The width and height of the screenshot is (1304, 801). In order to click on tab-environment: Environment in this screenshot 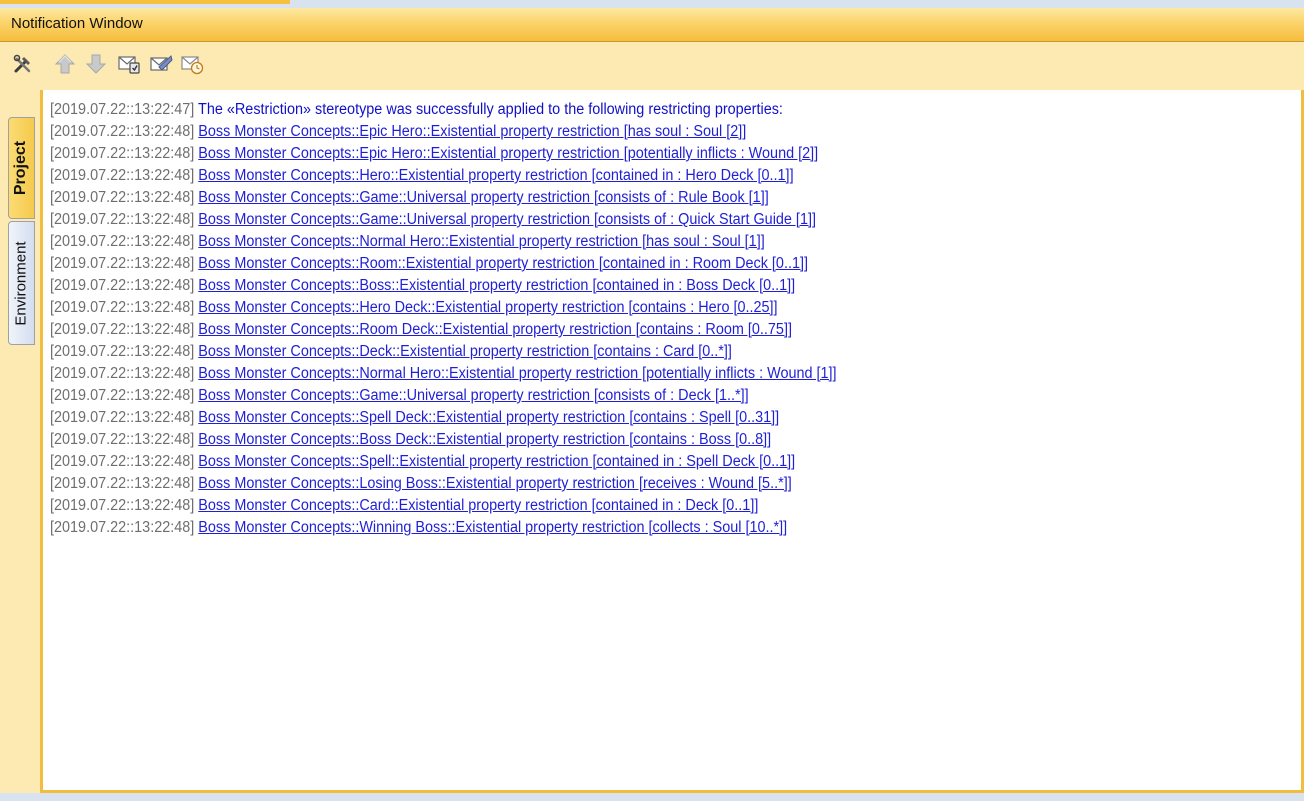, I will do `click(21, 283)`.